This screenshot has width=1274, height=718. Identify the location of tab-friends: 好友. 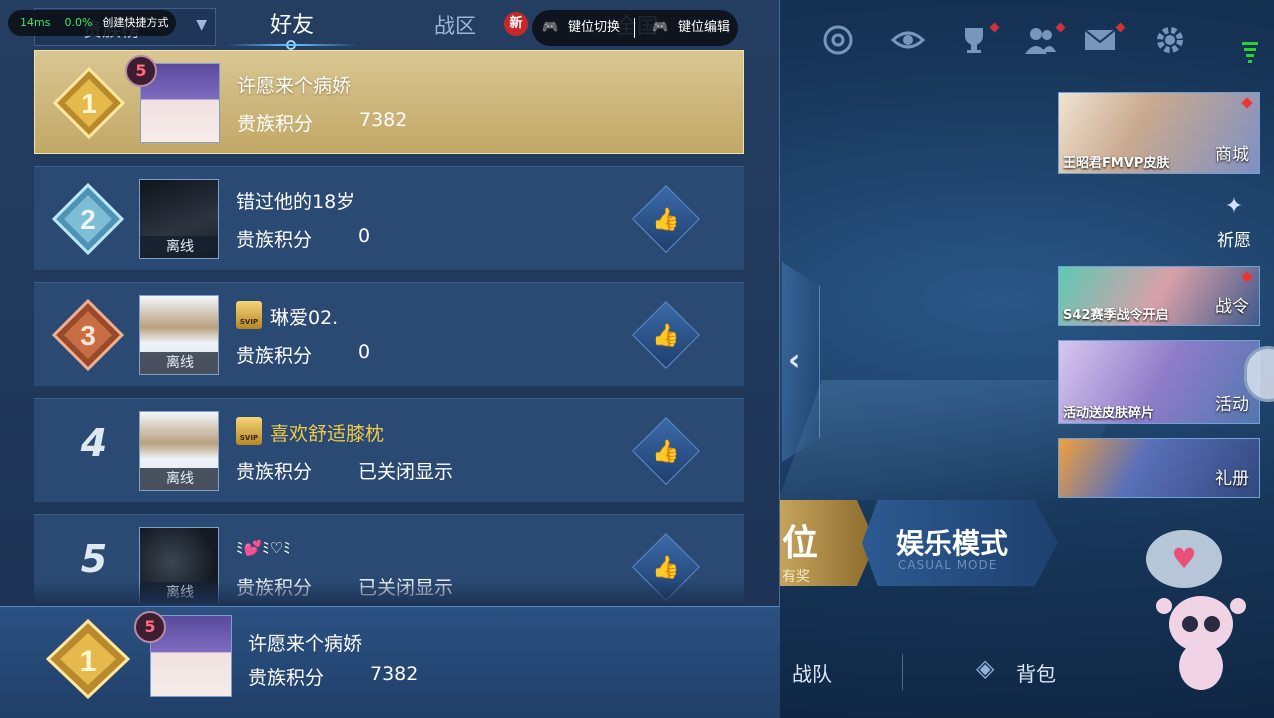
(292, 28).